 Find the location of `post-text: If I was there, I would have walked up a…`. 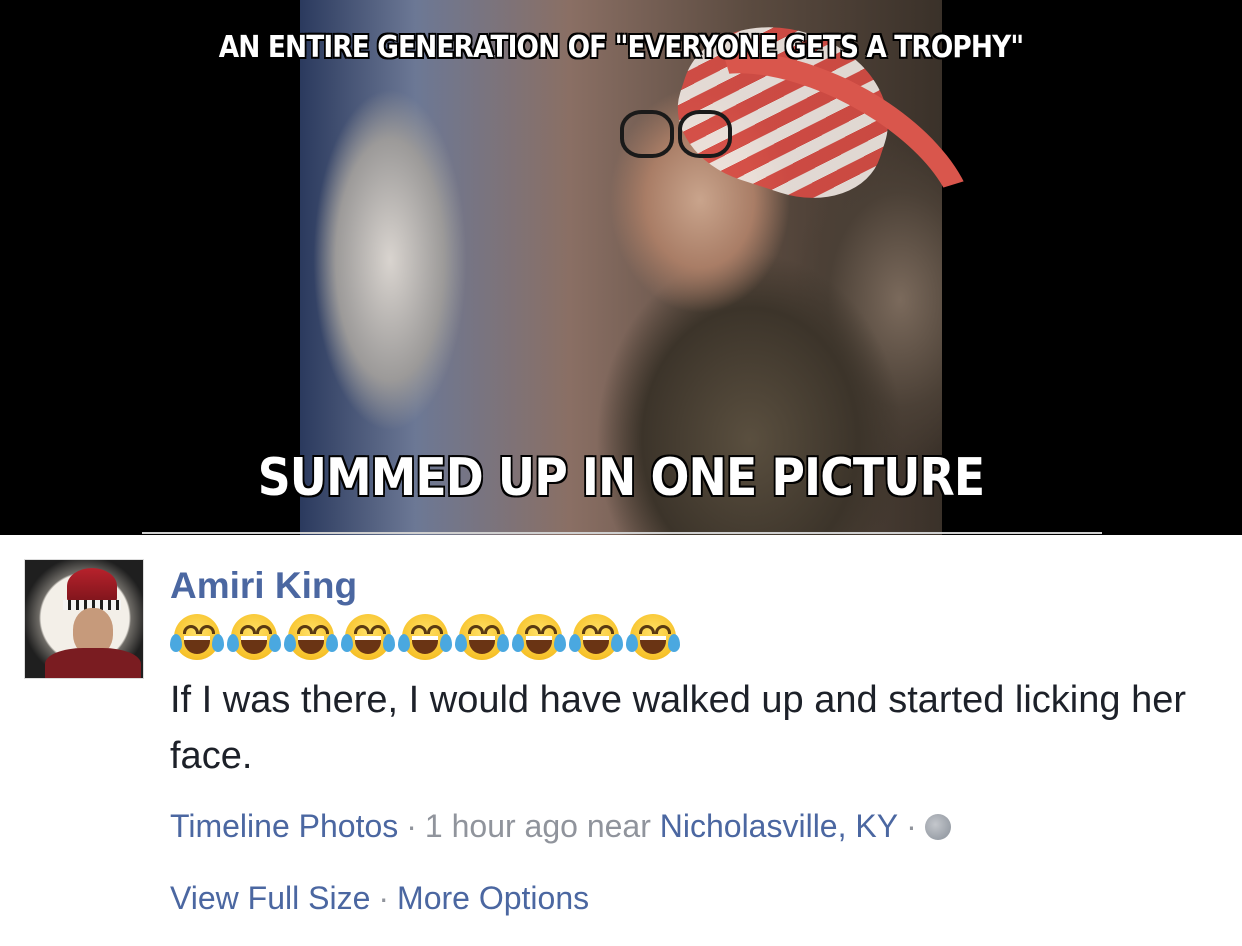

post-text: If I was there, I would have walked up a… is located at coordinates (678, 728).